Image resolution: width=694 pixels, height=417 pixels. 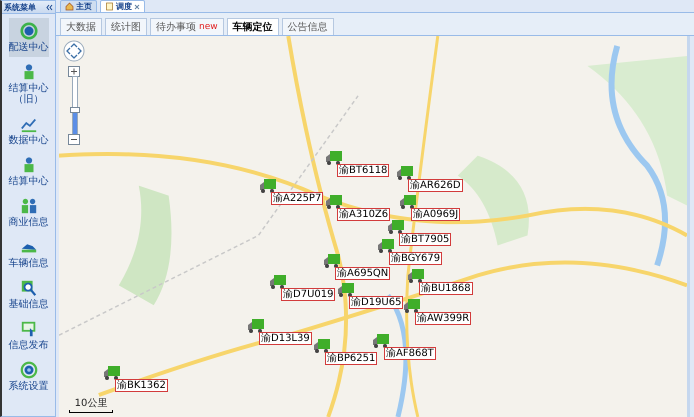 I want to click on plate-label: 渝D19U65, so click(x=376, y=302).